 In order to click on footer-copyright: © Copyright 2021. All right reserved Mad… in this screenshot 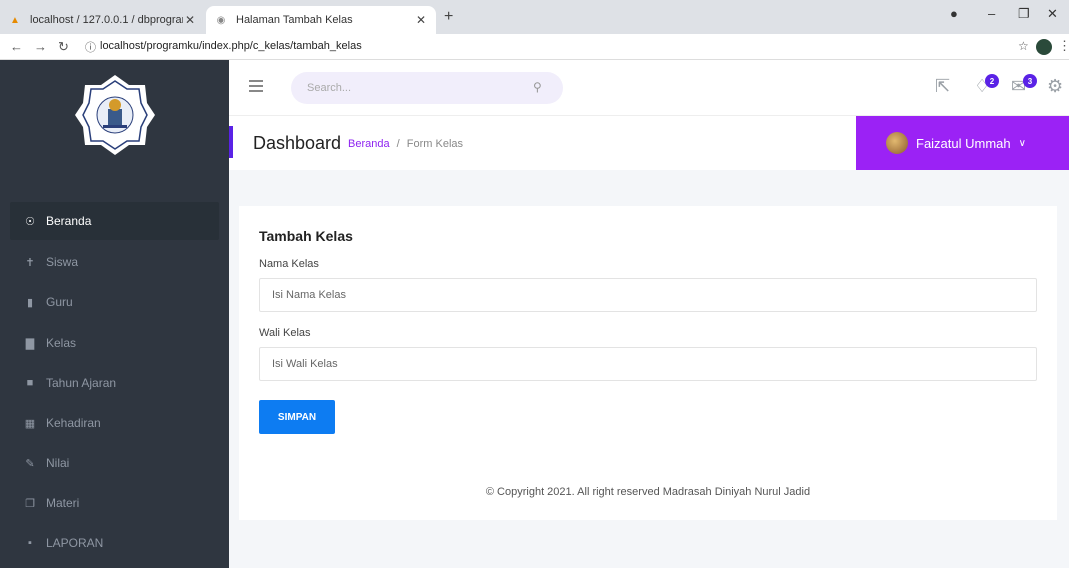, I will do `click(648, 492)`.